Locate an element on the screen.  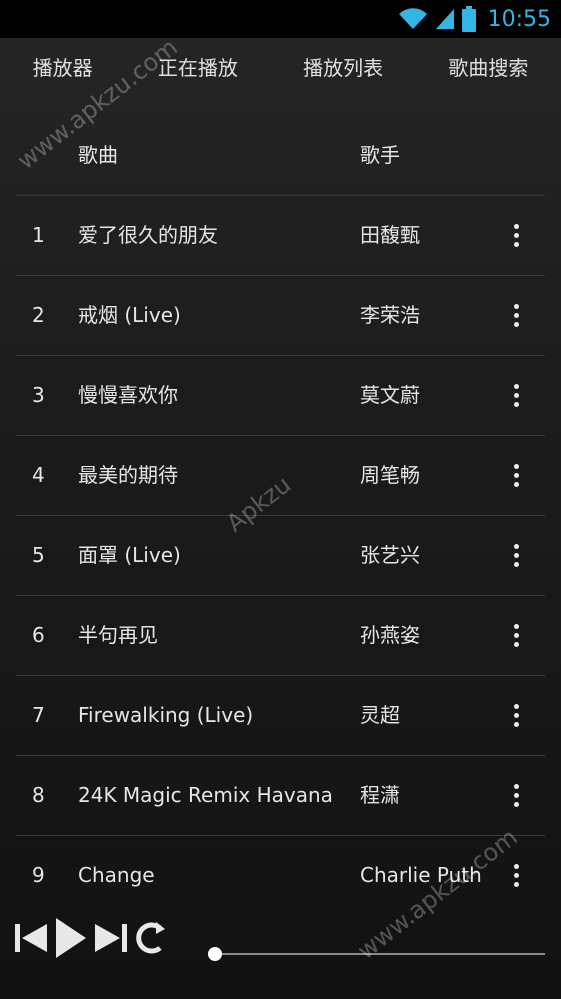
header-artist: 歌手 is located at coordinates (380, 155).